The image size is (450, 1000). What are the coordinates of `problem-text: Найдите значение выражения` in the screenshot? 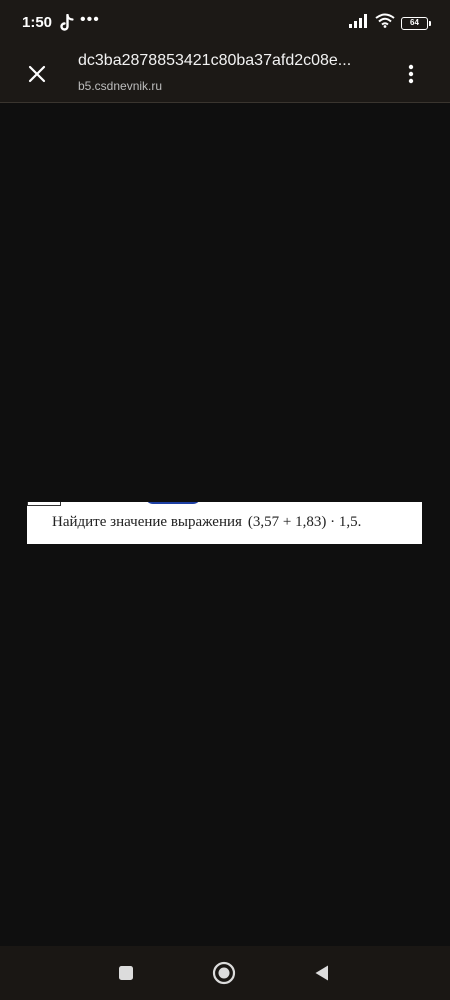 It's located at (147, 522).